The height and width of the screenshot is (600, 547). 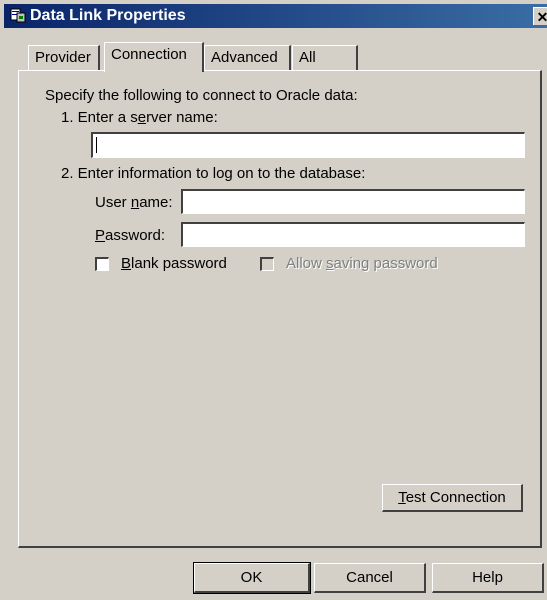 What do you see at coordinates (174, 263) in the screenshot?
I see `blank-password-label: Blank password` at bounding box center [174, 263].